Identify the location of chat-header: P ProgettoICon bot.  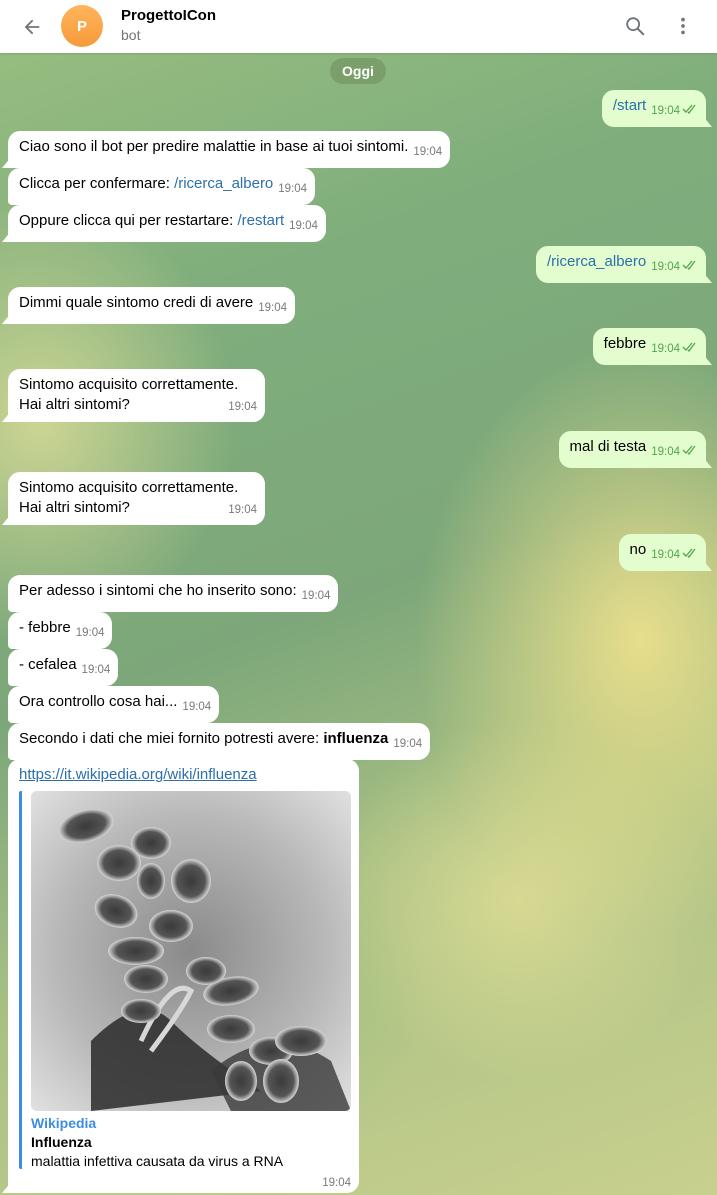
(358, 26).